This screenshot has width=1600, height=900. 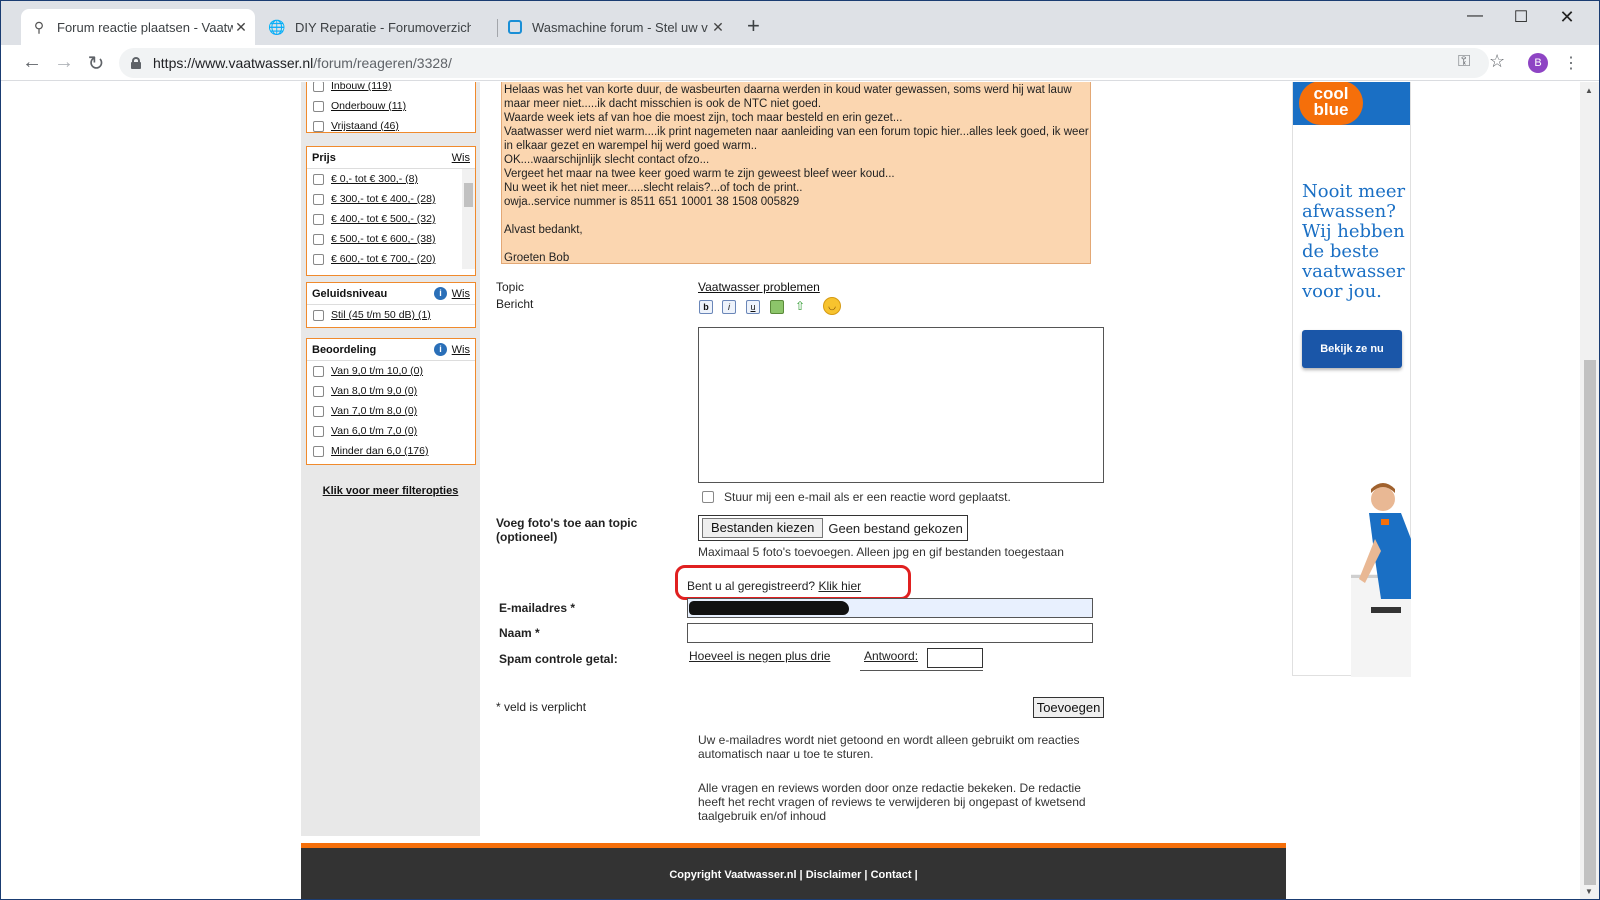 I want to click on filter-item-label: € 500,- tot € 600,- (38), so click(x=383, y=239).